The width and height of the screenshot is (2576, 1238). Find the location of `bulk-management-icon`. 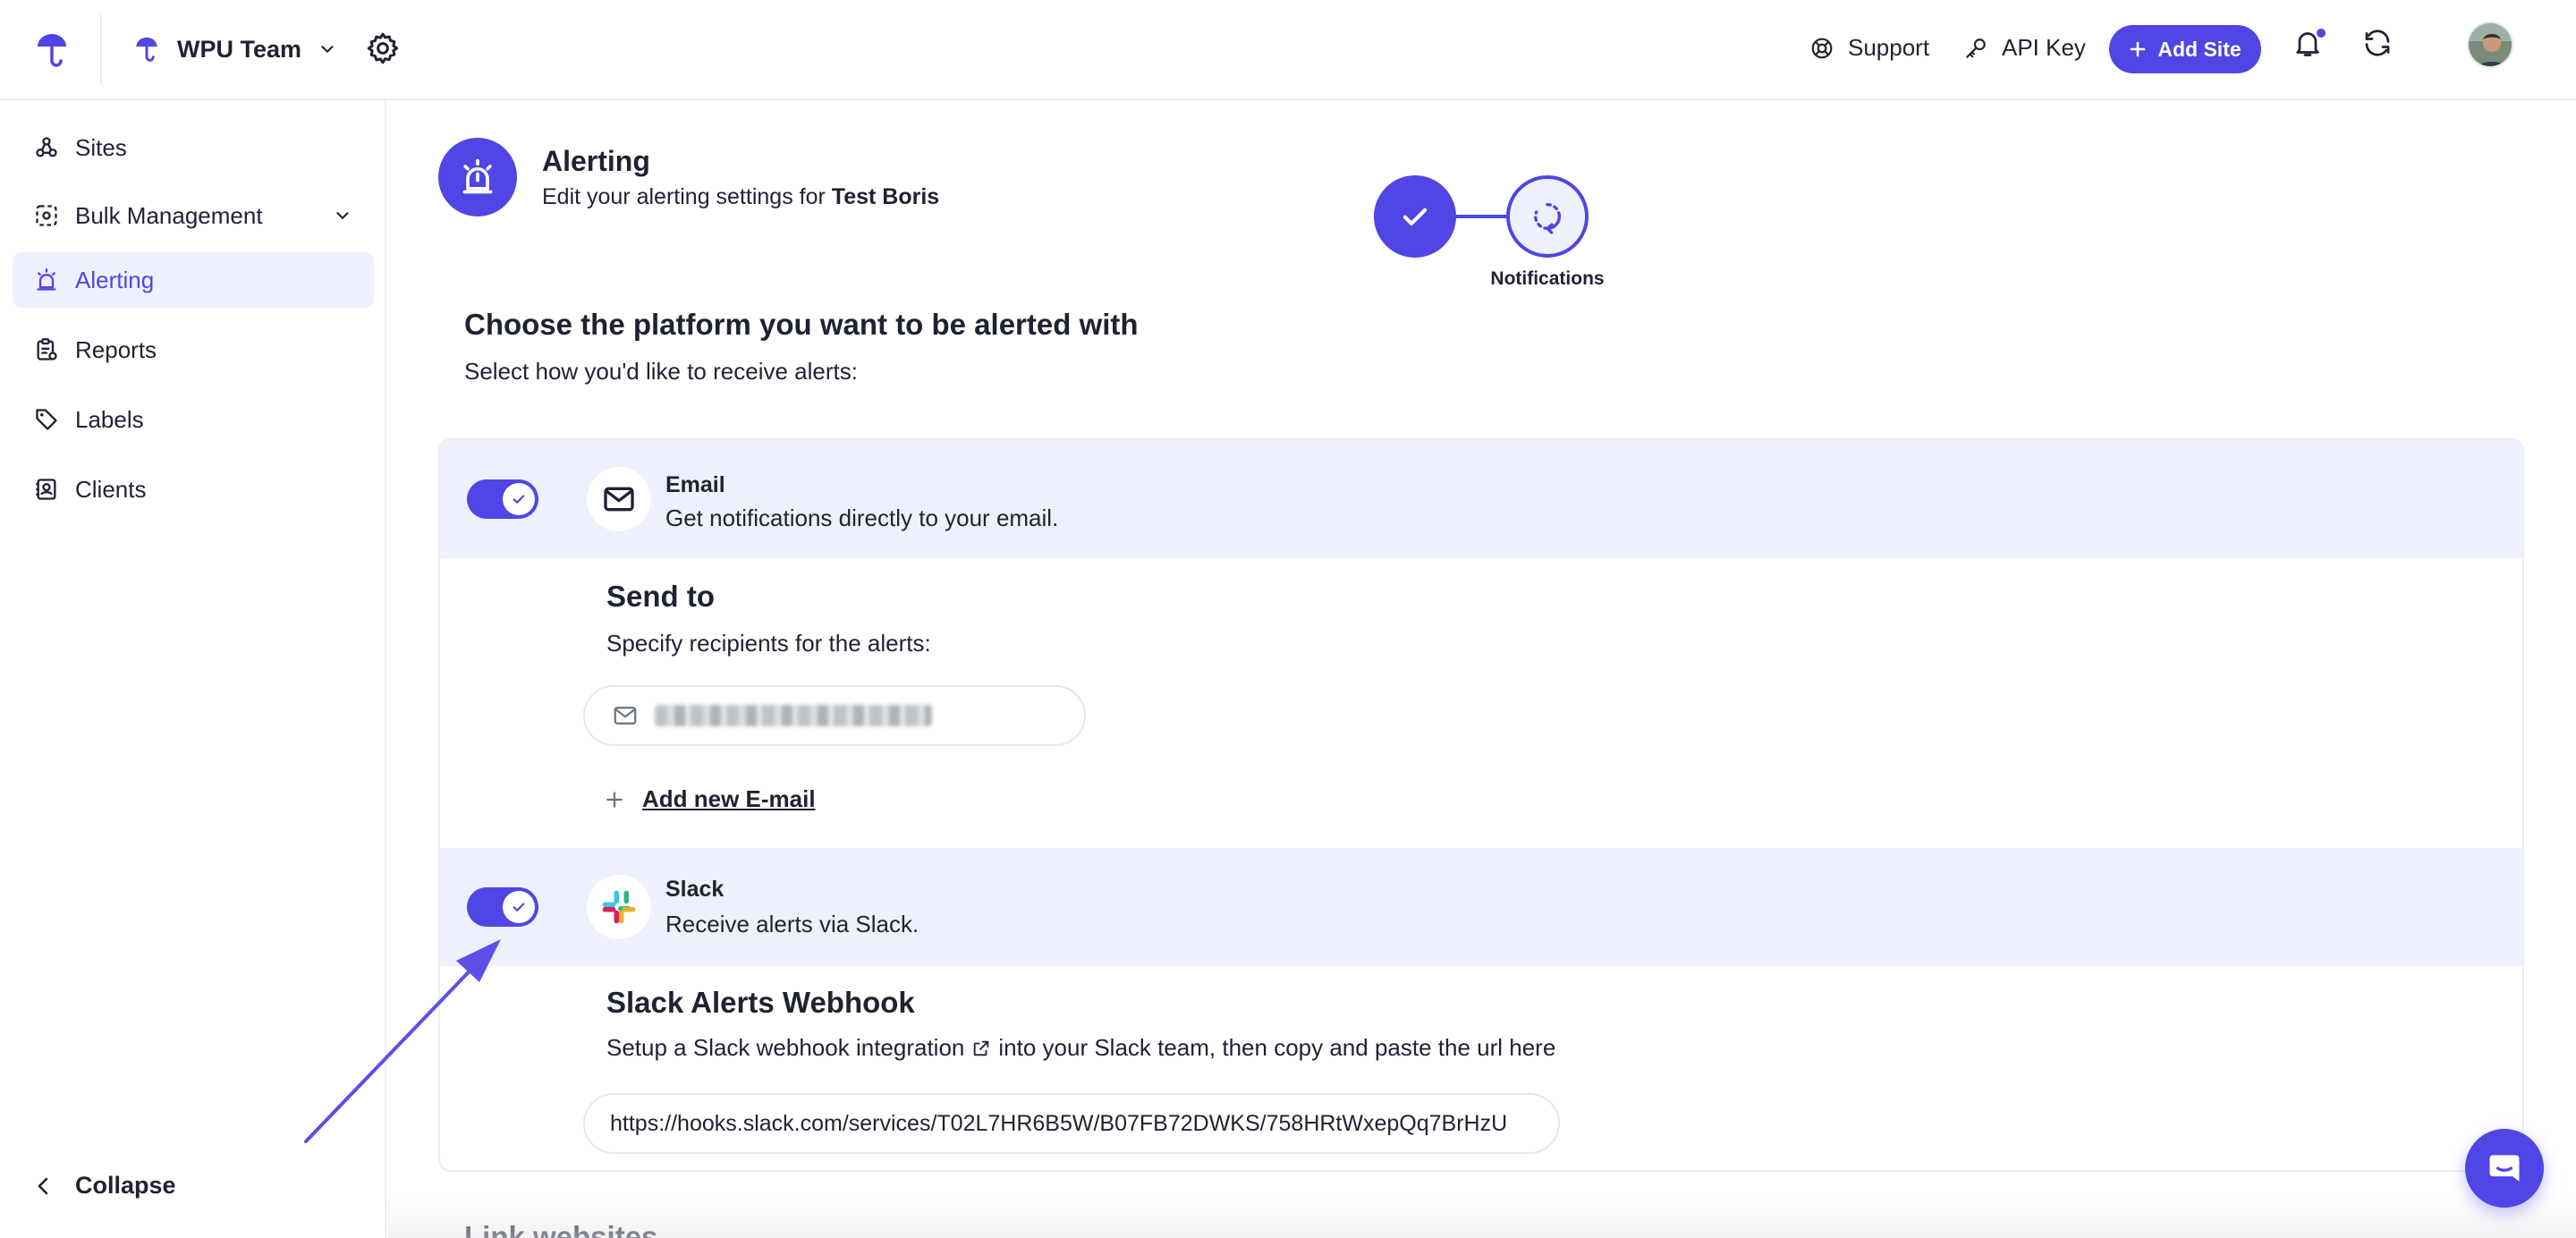

bulk-management-icon is located at coordinates (46, 215).